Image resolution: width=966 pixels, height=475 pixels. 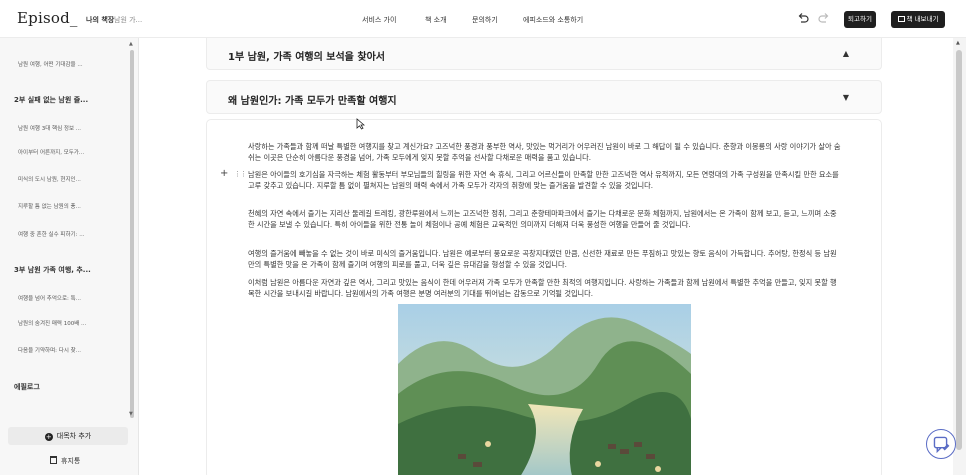 What do you see at coordinates (27, 387) in the screenshot?
I see `toc-part-heading: 에필로그` at bounding box center [27, 387].